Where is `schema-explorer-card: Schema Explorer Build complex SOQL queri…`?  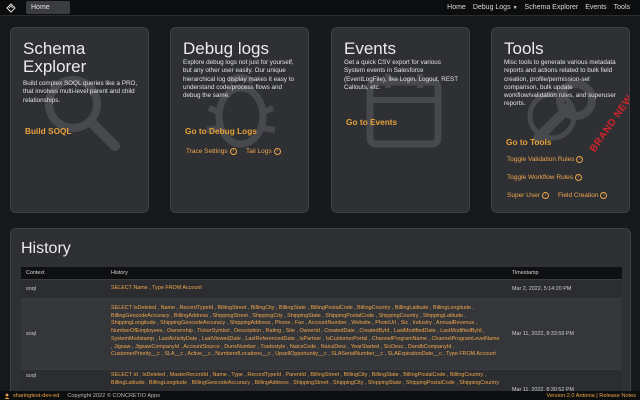 schema-explorer-card: Schema Explorer Build complex SOQL queri… is located at coordinates (79, 120).